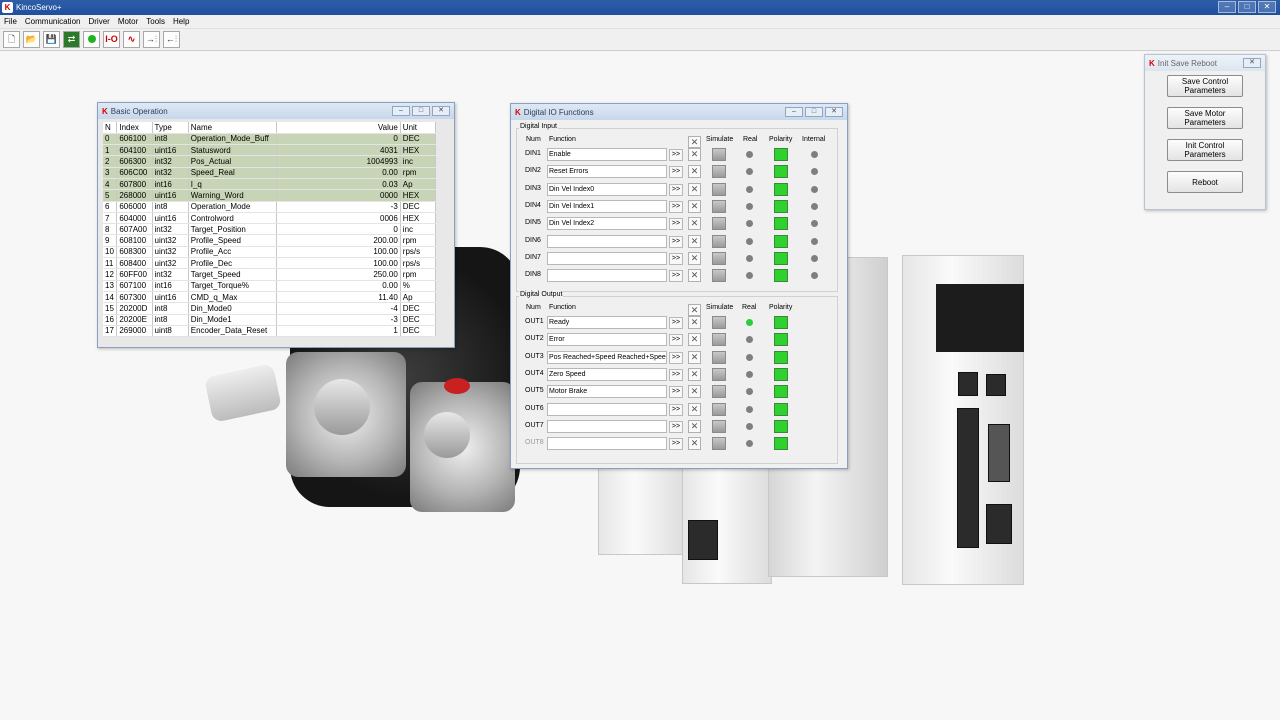  What do you see at coordinates (607, 322) in the screenshot?
I see `function-field: Ready` at bounding box center [607, 322].